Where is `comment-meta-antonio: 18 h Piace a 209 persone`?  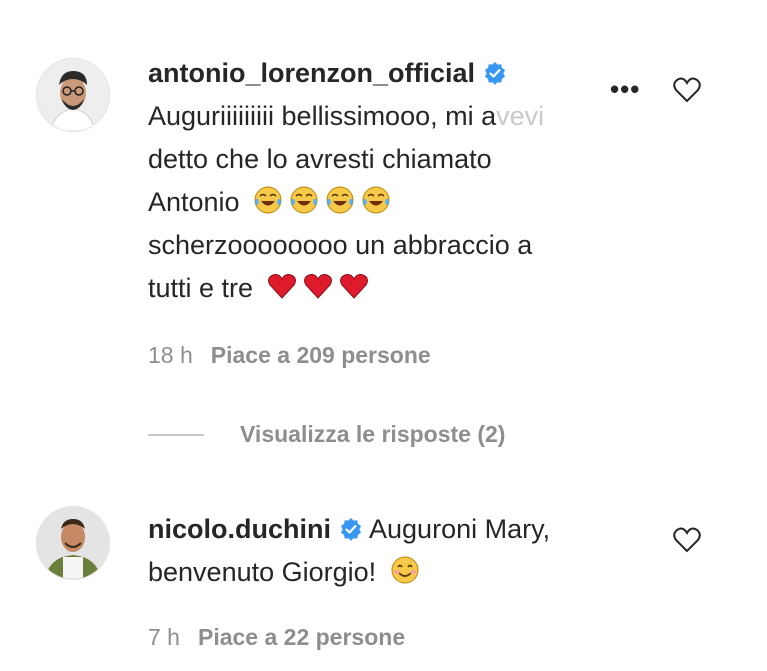 comment-meta-antonio: 18 h Piace a 209 persone is located at coordinates (289, 355).